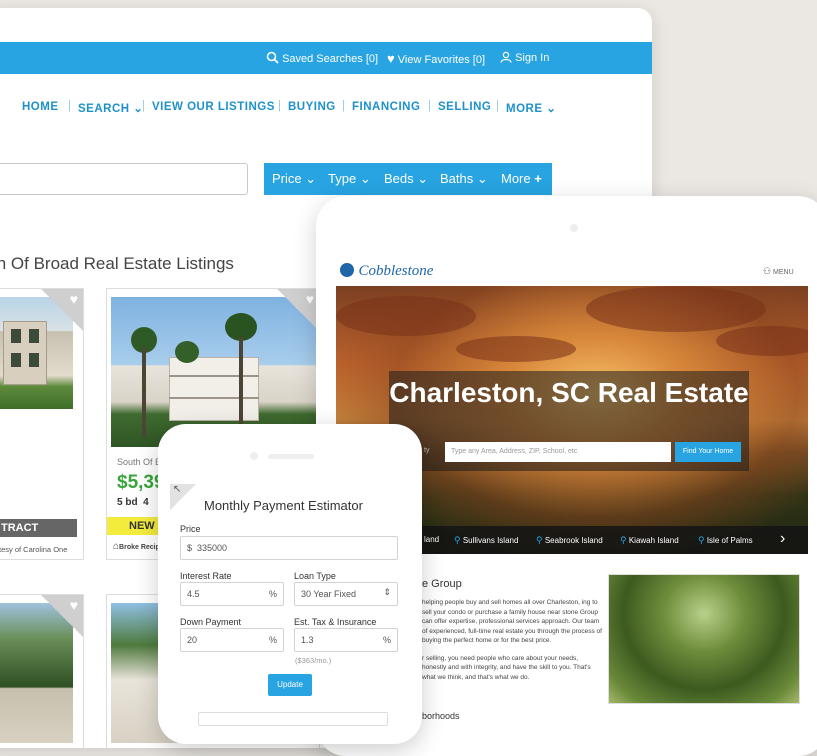 The width and height of the screenshot is (817, 756). Describe the element at coordinates (346, 640) in the screenshot. I see `tax-insurance-input: 1.3 %` at that location.